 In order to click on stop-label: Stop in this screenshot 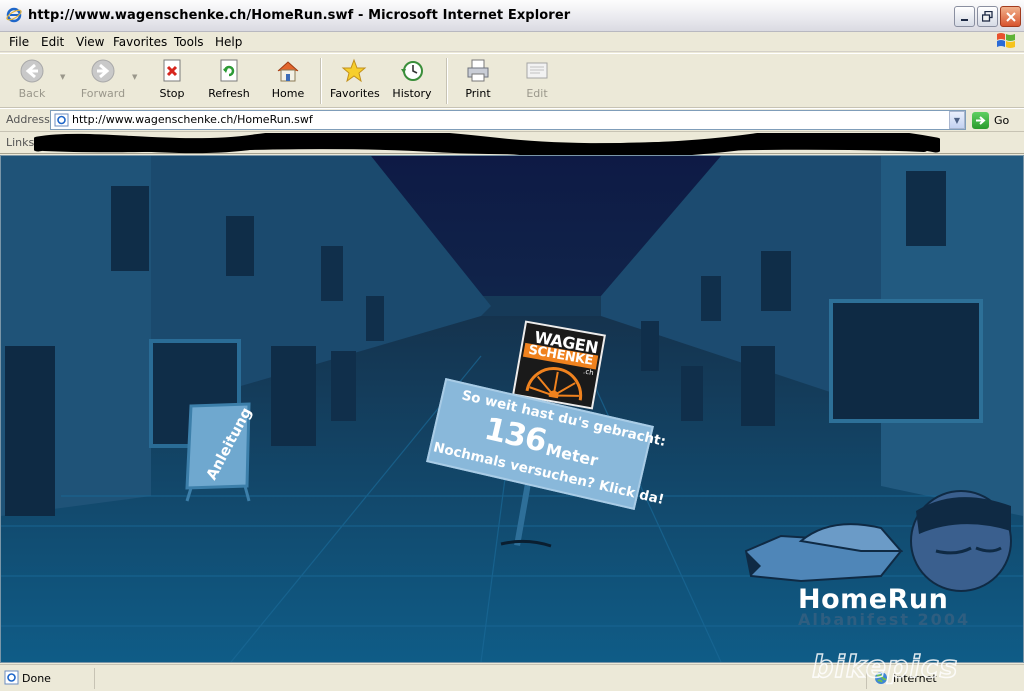, I will do `click(172, 93)`.